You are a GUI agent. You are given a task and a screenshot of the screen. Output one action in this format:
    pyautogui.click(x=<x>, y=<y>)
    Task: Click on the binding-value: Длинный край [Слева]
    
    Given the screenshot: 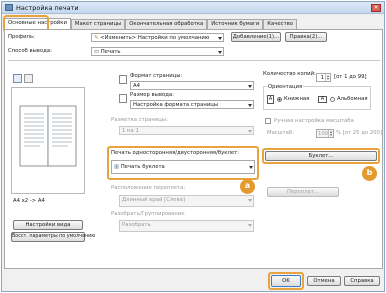 What is the action you would take?
    pyautogui.click(x=153, y=200)
    